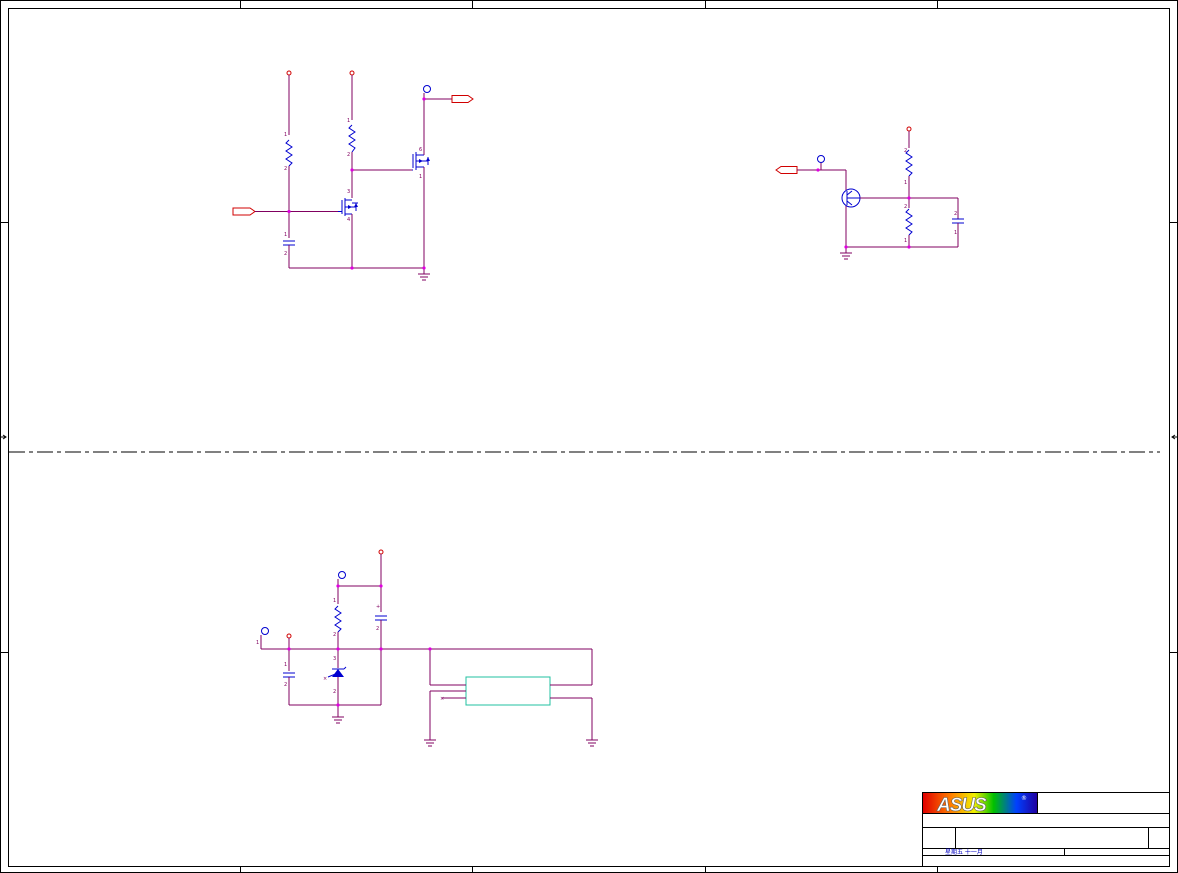 This screenshot has height=873, width=1178. Describe the element at coordinates (1046, 829) in the screenshot. I see `title-block: ASUS ® 星期五 十一月` at that location.